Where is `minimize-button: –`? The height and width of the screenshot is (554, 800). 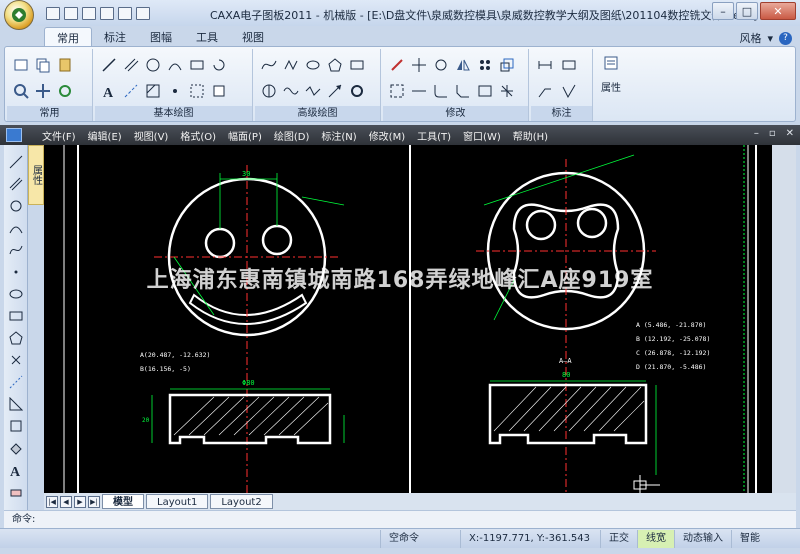
minimize-button: – is located at coordinates (723, 11).